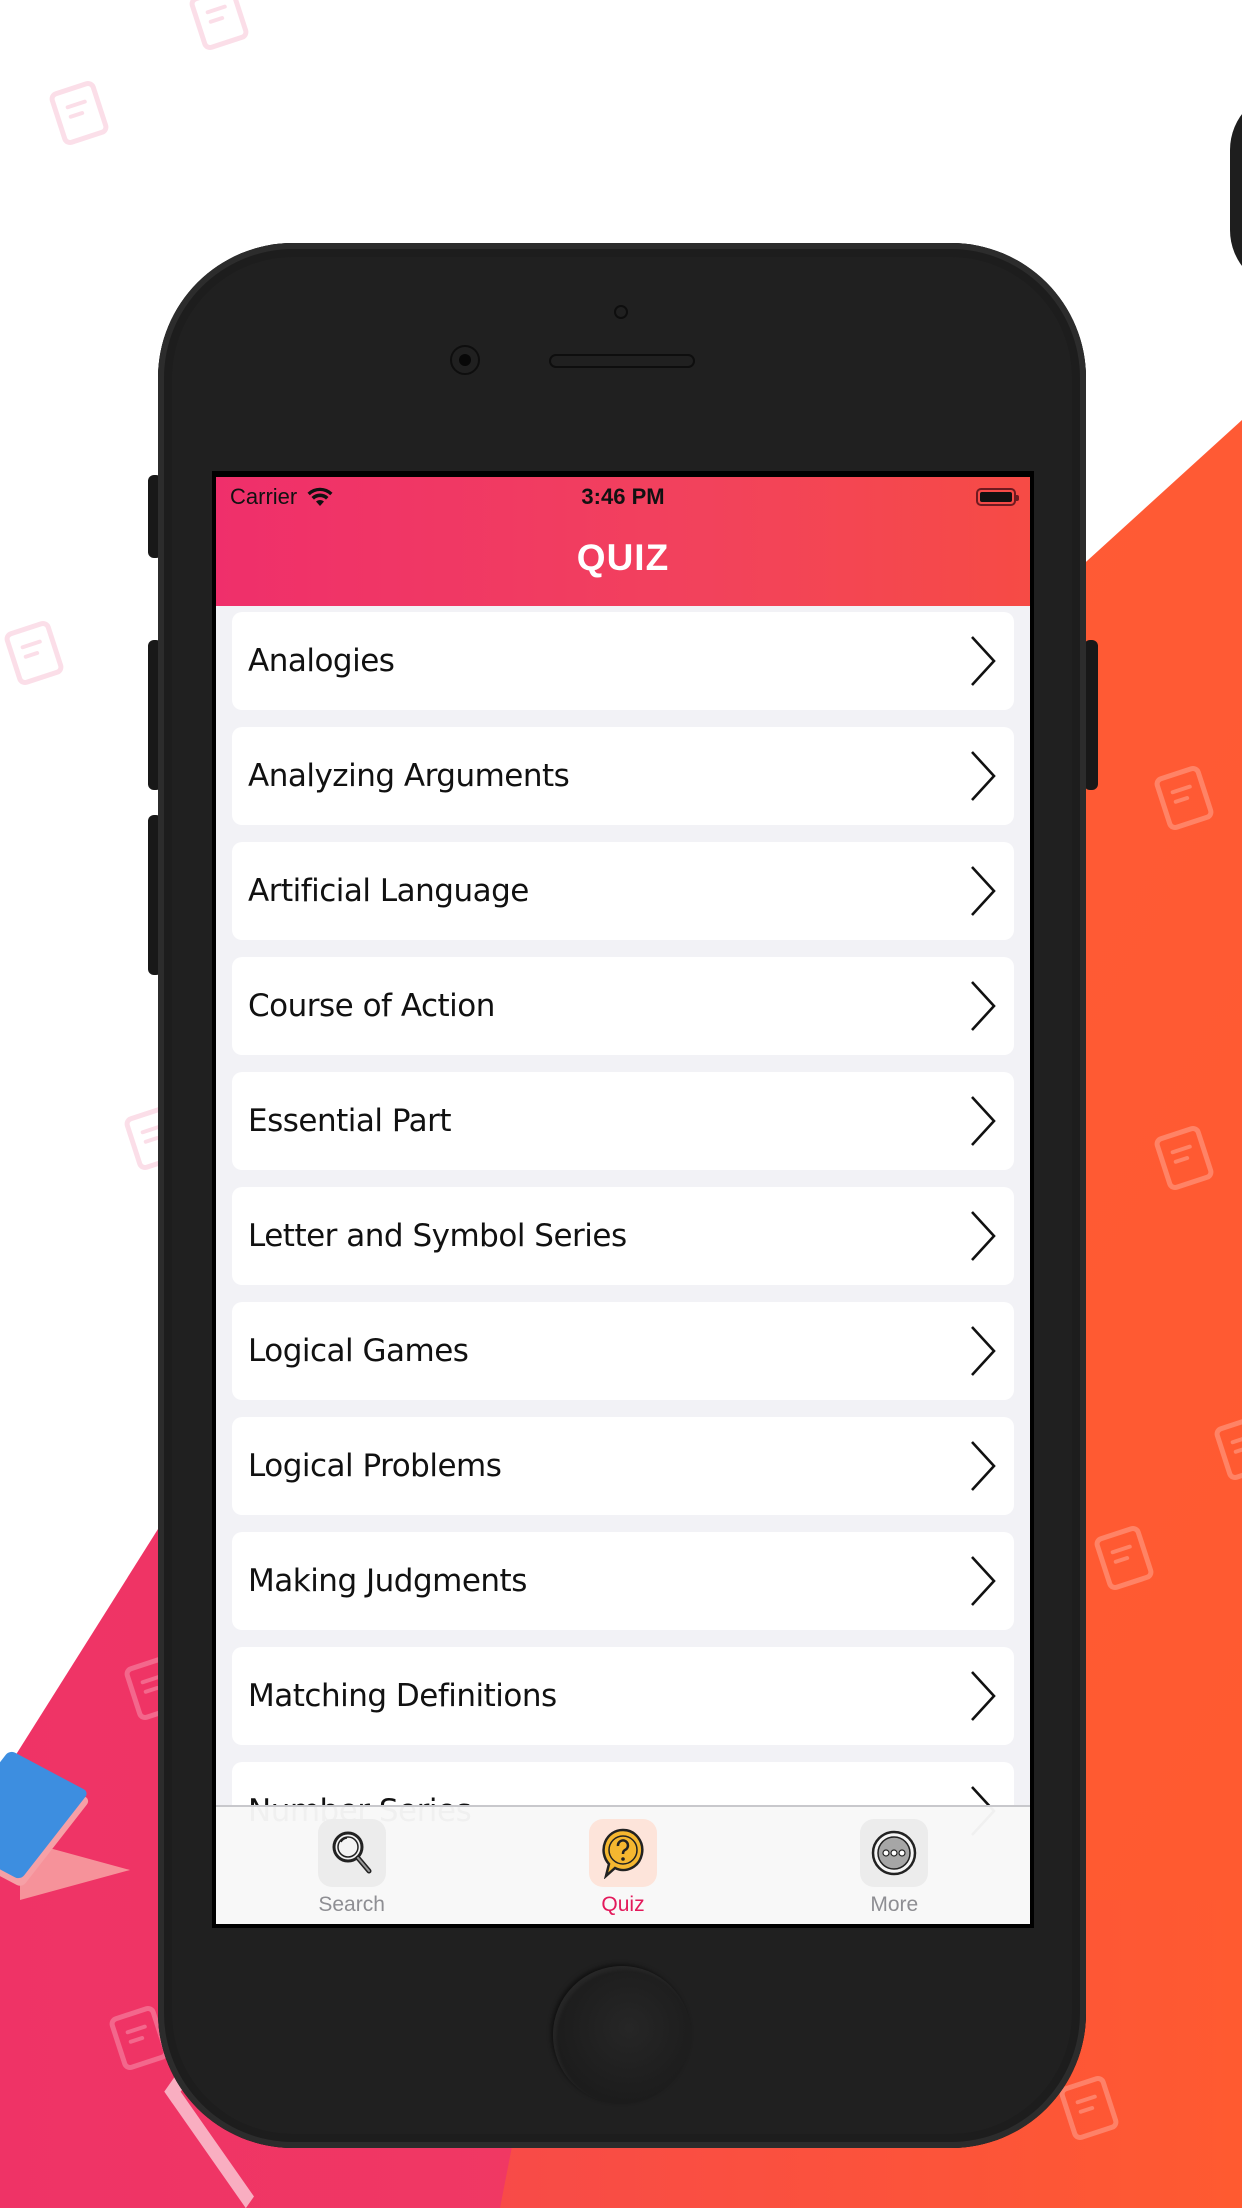  I want to click on list-item-artificial-language: Artificial Language, so click(623, 891).